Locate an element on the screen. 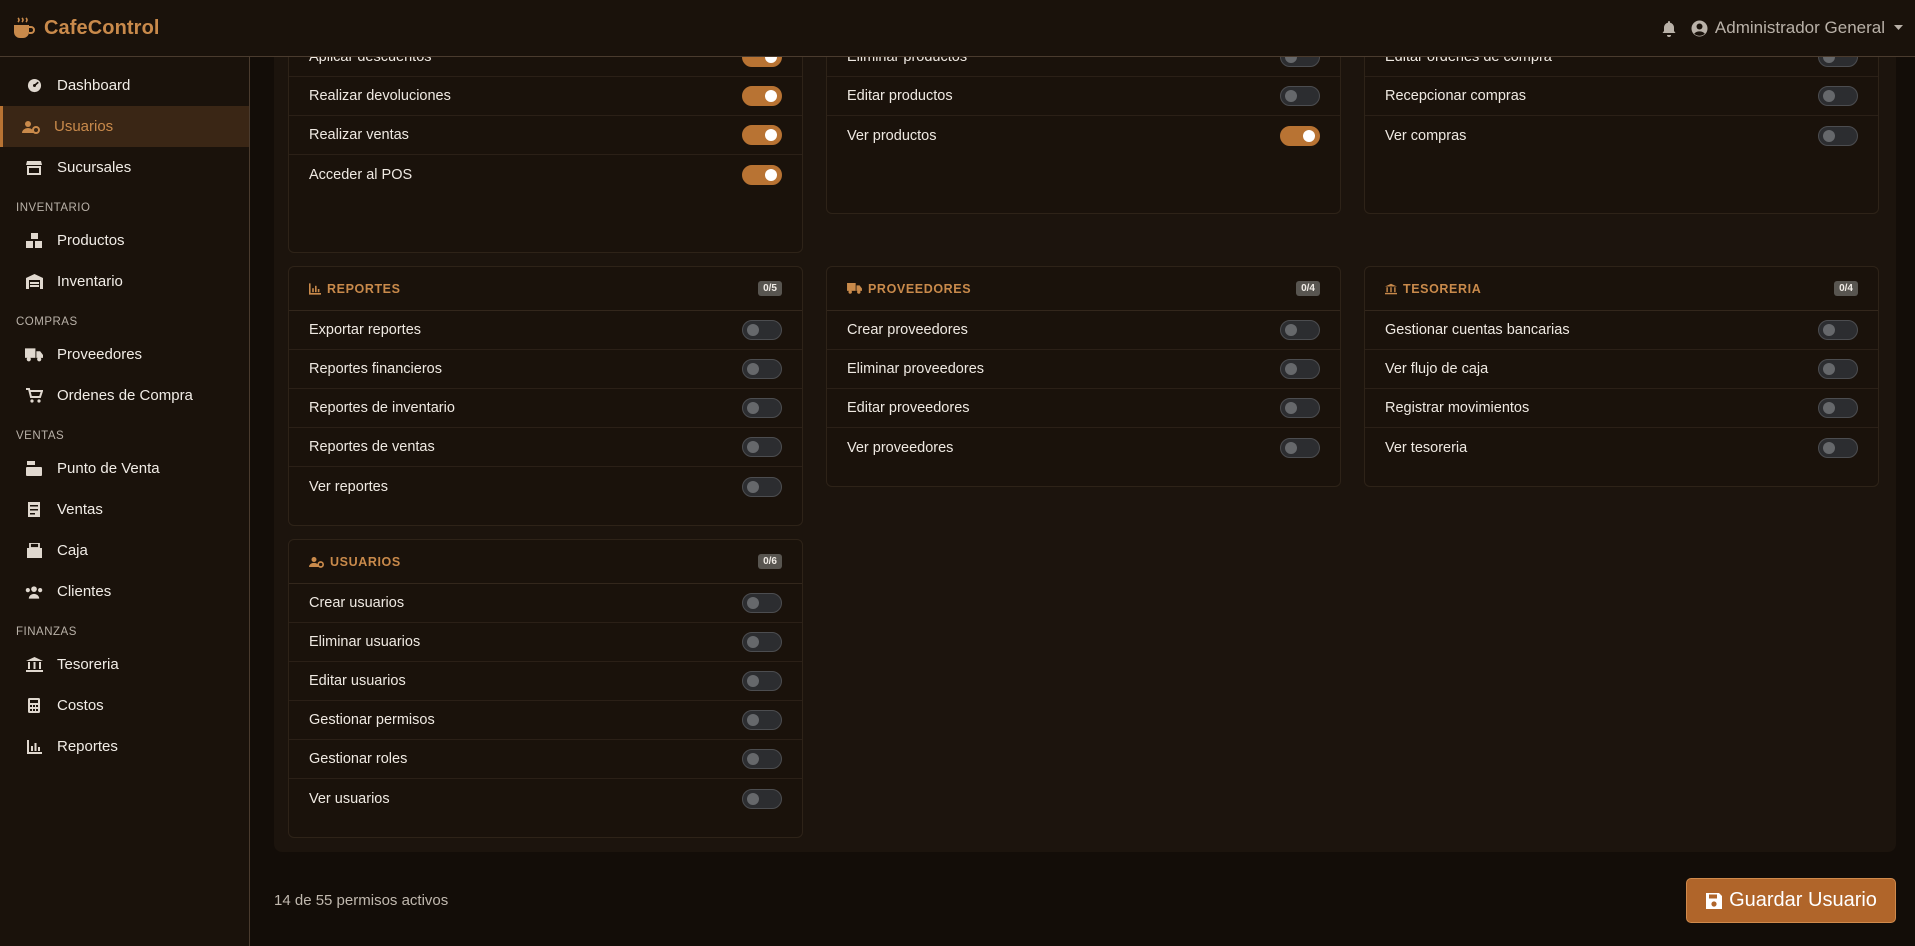  warehouse-icon is located at coordinates (34, 281).